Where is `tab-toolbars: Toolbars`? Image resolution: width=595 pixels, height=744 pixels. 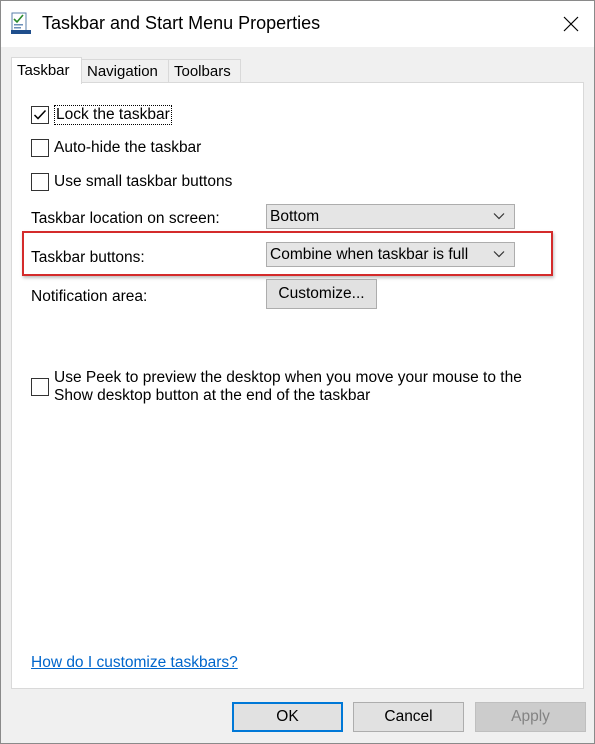
tab-toolbars: Toolbars is located at coordinates (204, 70).